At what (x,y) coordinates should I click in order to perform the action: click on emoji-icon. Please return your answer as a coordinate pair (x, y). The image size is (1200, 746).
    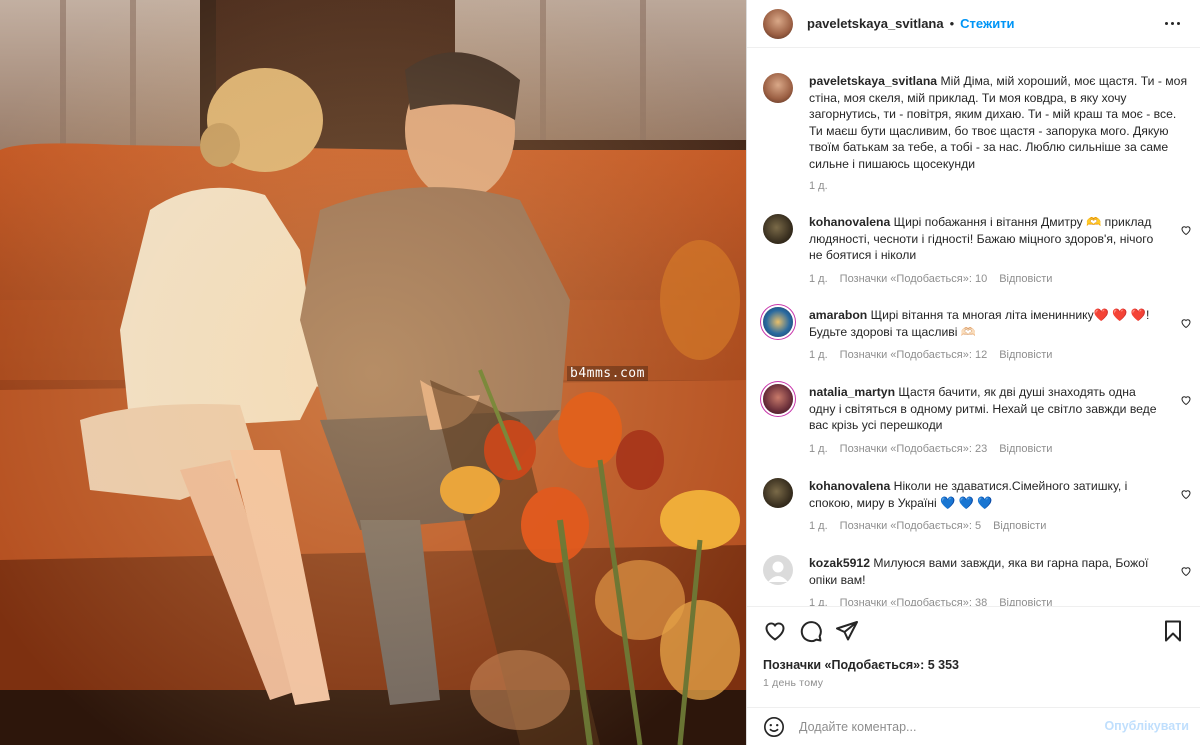
    Looking at the image, I should click on (774, 727).